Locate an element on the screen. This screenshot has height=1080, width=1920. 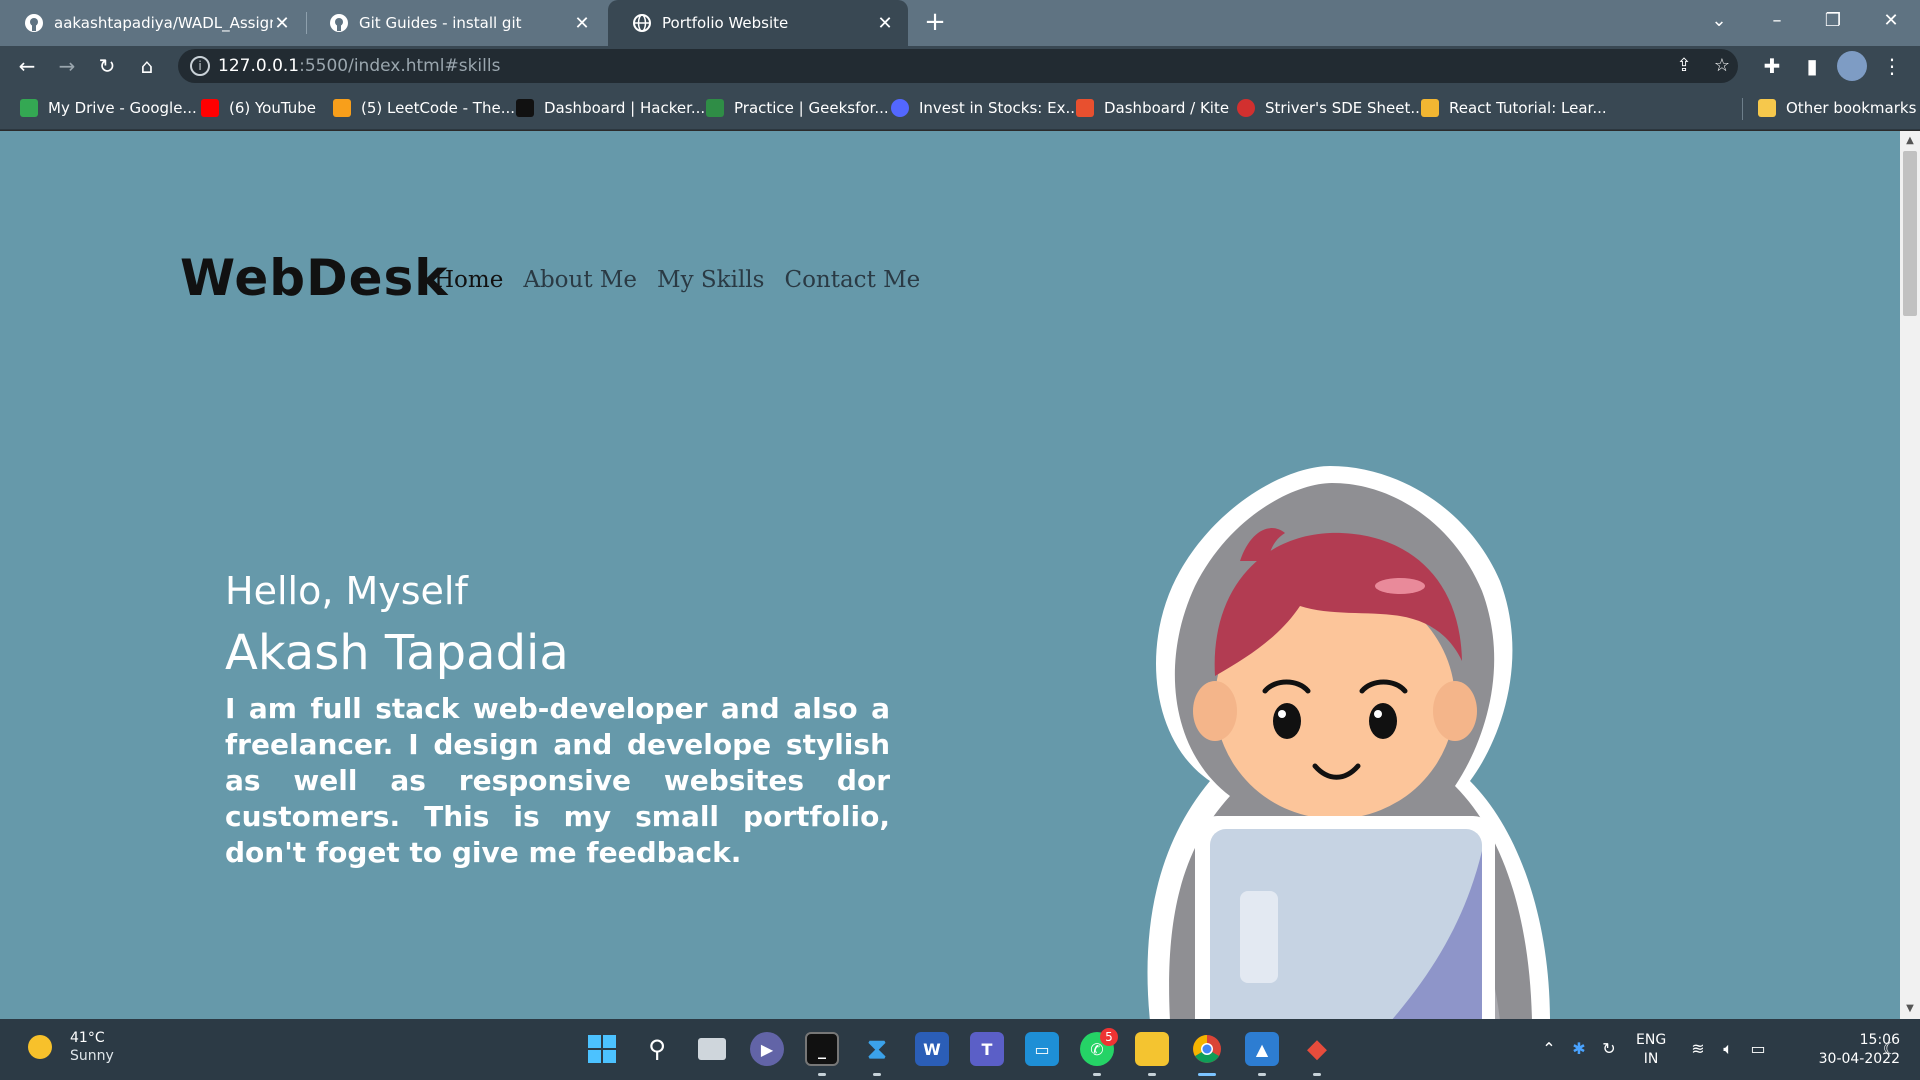
minimize-button: – is located at coordinates (1777, 21).